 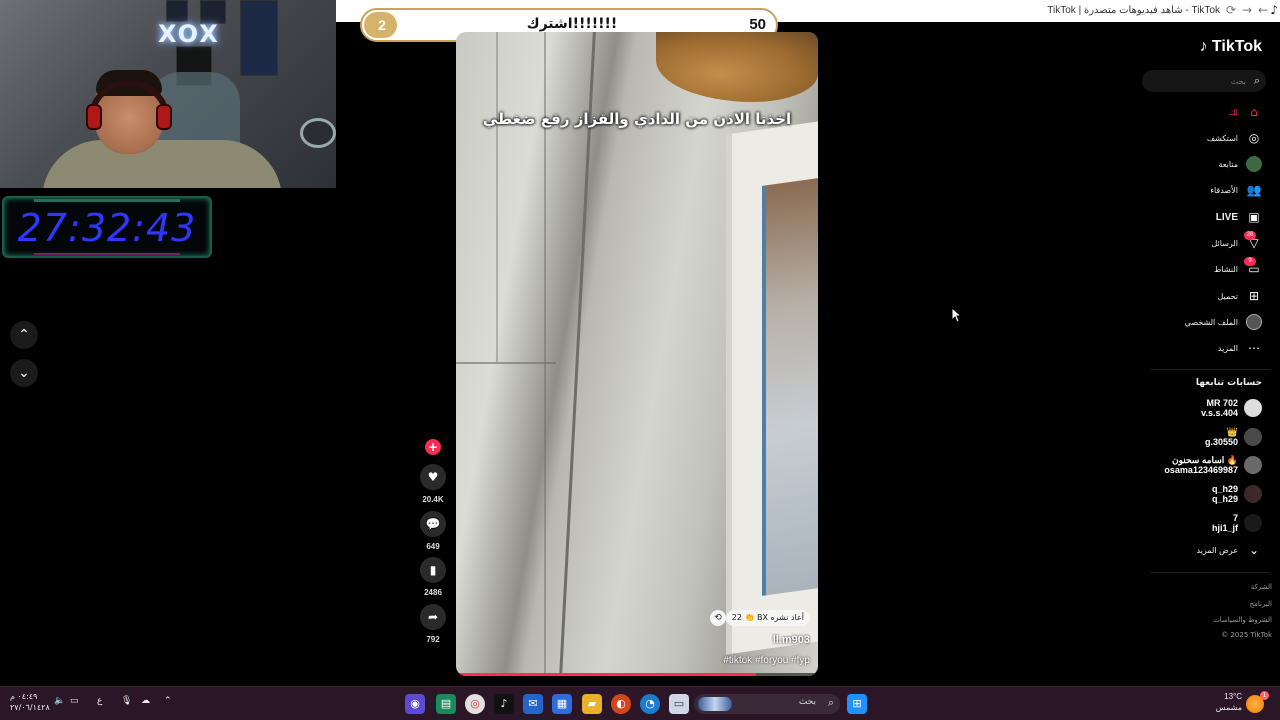 What do you see at coordinates (1254, 112) in the screenshot?
I see `home-icon: ⌂` at bounding box center [1254, 112].